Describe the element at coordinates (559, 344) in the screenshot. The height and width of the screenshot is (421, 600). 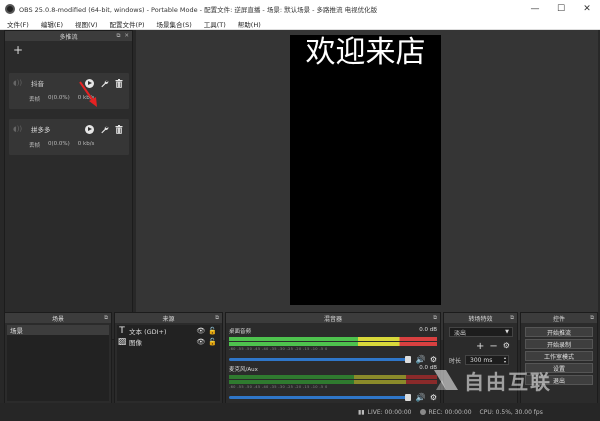
I see `start-recording-button: 开始录制` at that location.